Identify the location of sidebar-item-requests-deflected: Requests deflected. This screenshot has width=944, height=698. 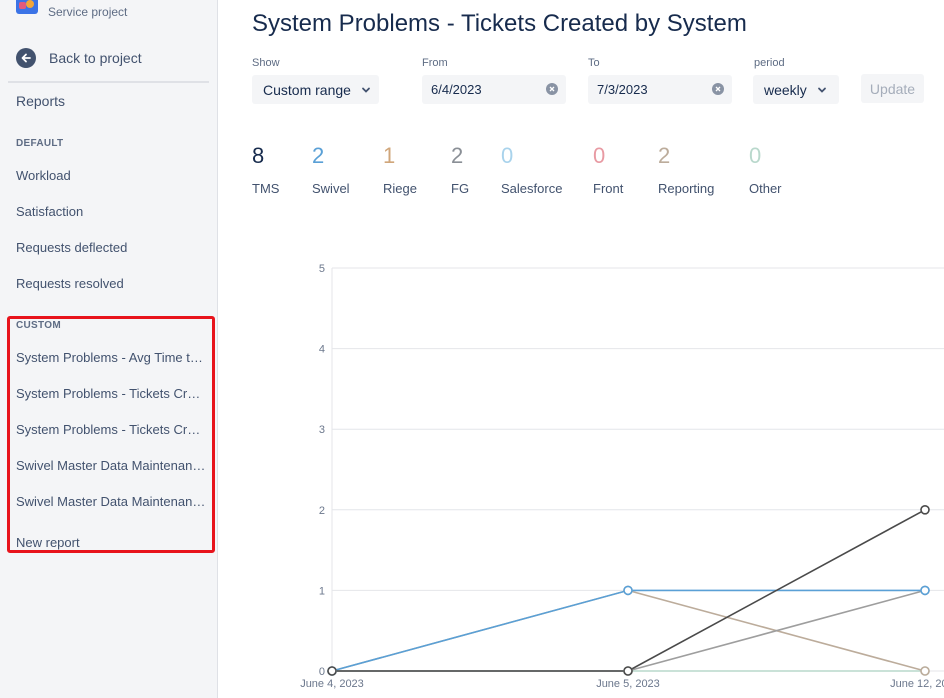
(111, 247).